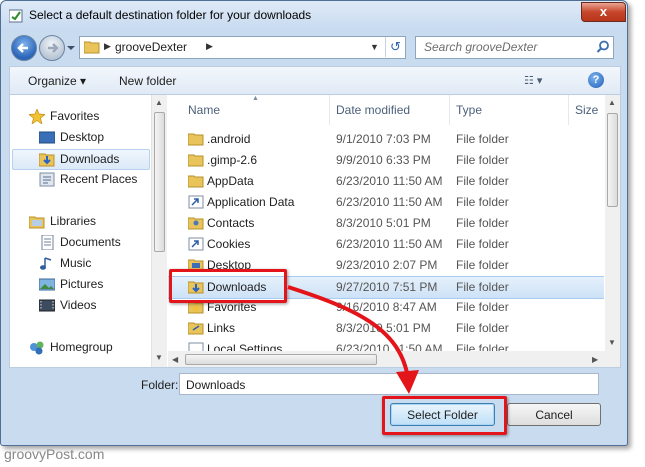 The image size is (645, 467). What do you see at coordinates (47, 137) in the screenshot?
I see `desktop-icon` at bounding box center [47, 137].